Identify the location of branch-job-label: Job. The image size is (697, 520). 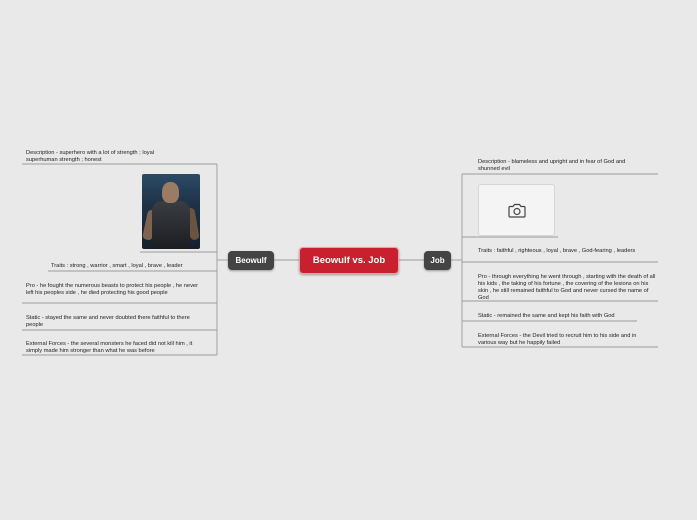
(437, 260).